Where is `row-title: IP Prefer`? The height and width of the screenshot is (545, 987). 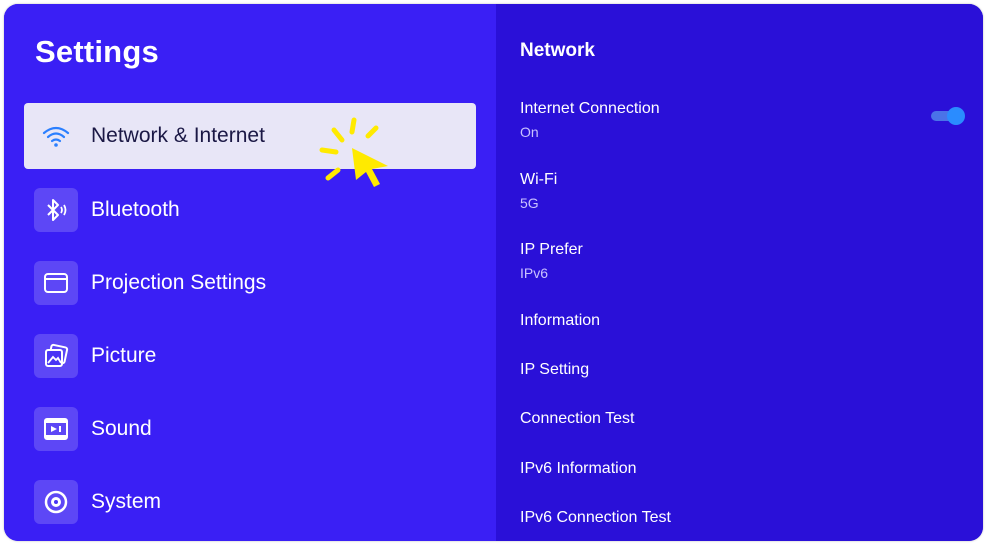
row-title: IP Prefer is located at coordinates (551, 249).